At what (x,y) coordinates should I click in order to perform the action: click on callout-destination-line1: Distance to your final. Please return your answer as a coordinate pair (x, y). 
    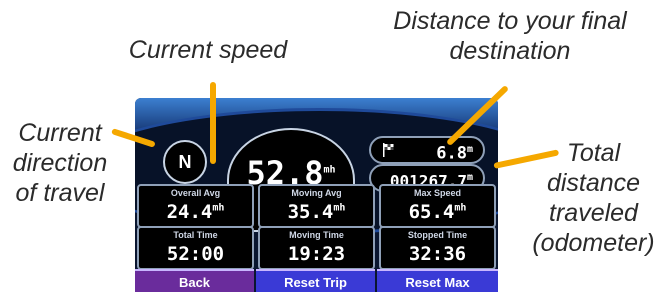
    Looking at the image, I should click on (510, 21).